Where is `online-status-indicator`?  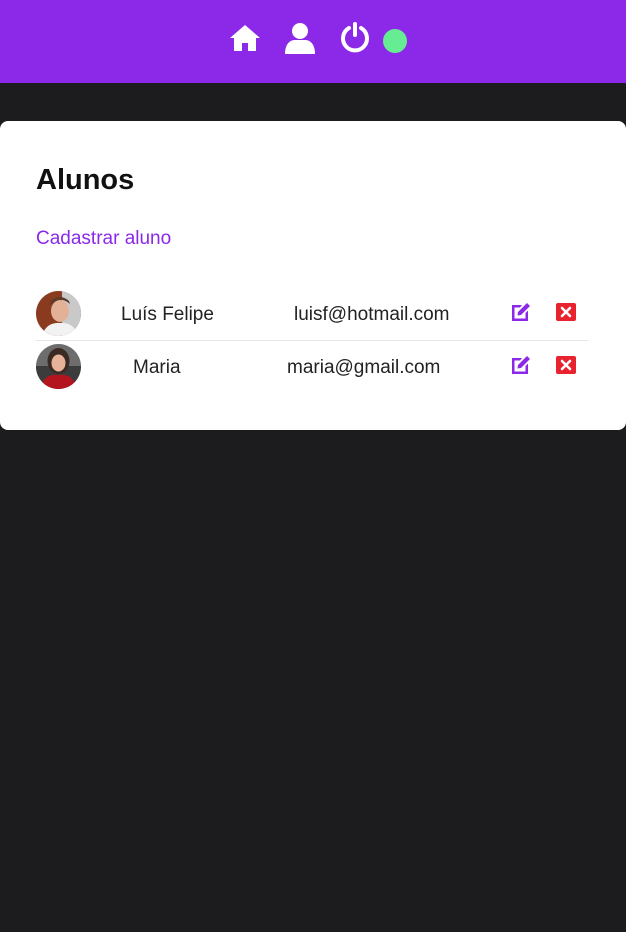 online-status-indicator is located at coordinates (395, 41).